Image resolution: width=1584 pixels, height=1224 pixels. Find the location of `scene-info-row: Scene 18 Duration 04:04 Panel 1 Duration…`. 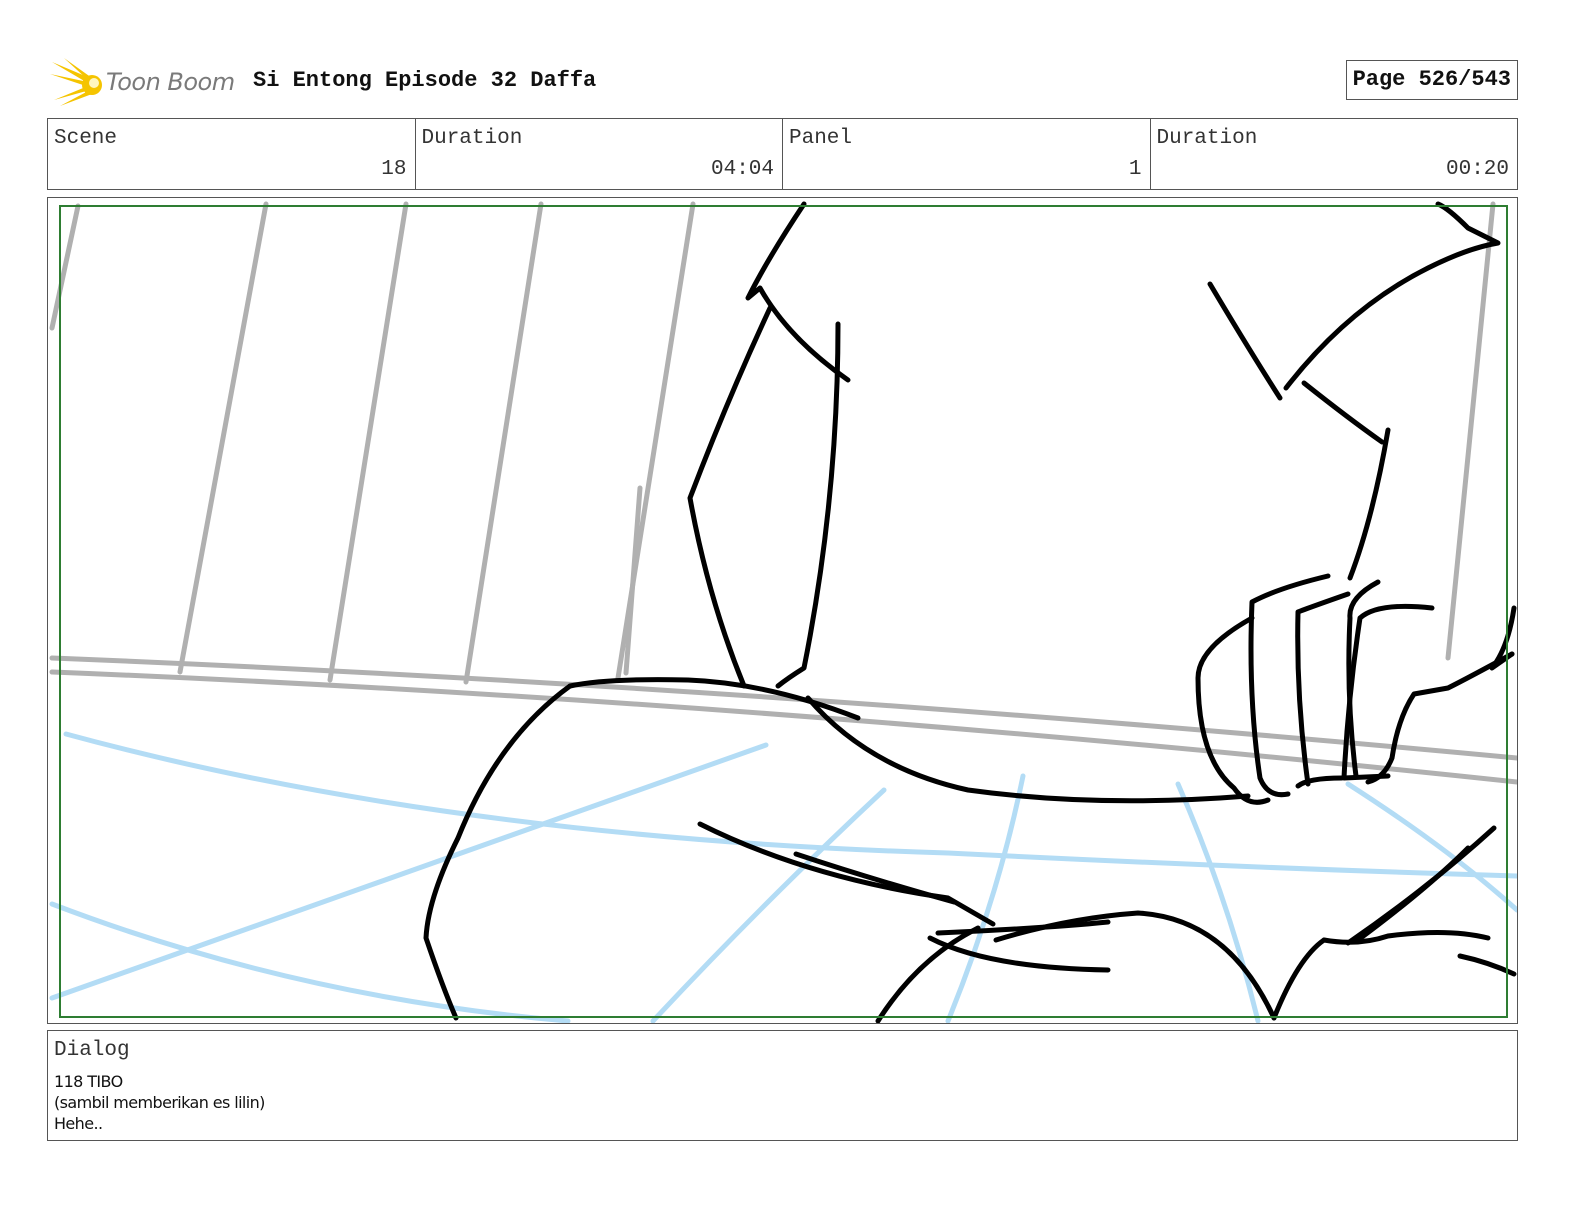

scene-info-row: Scene 18 Duration 04:04 Panel 1 Duration… is located at coordinates (782, 154).